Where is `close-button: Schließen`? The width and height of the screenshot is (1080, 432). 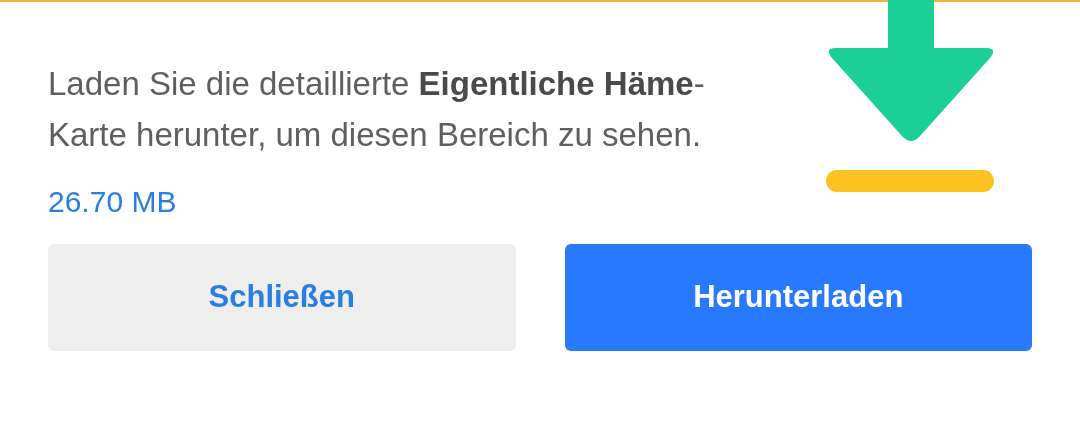 close-button: Schließen is located at coordinates (282, 297).